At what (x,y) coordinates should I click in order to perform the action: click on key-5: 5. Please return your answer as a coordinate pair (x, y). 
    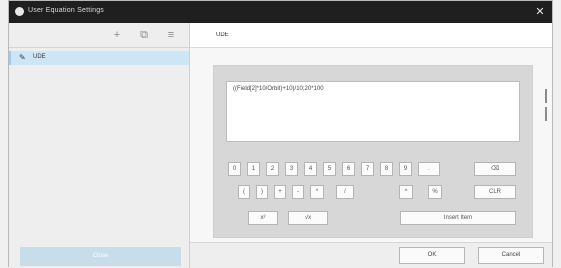
    Looking at the image, I should click on (329, 169).